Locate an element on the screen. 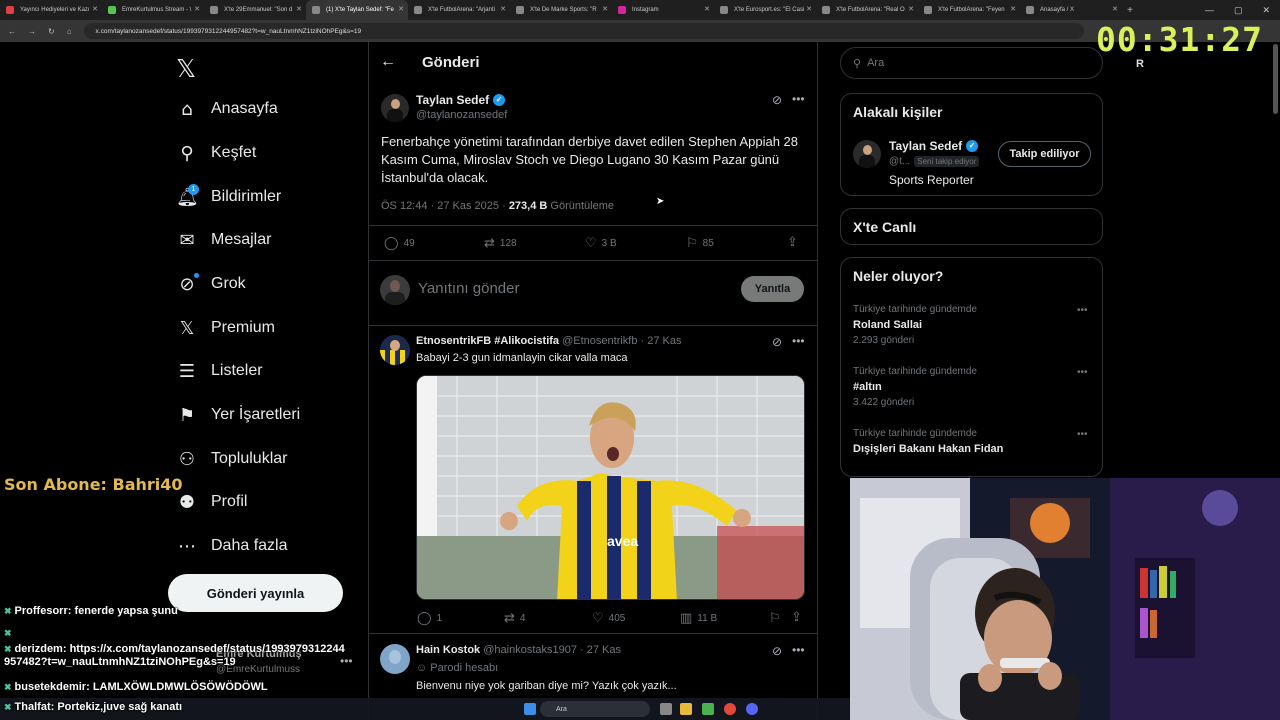 Image resolution: width=1280 pixels, height=720 pixels. nav-item-6: ☰ Listeler is located at coordinates (219, 371).